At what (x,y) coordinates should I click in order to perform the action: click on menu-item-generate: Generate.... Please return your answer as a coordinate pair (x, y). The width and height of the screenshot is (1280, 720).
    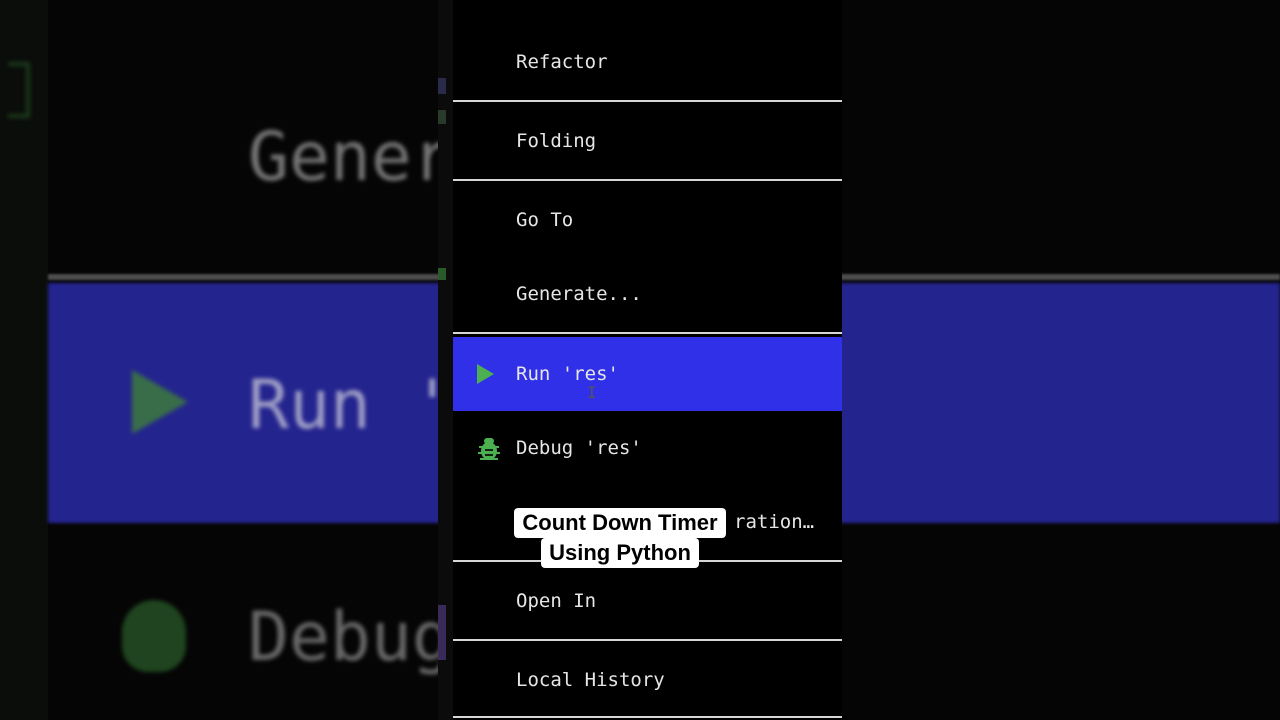
    Looking at the image, I should click on (647, 294).